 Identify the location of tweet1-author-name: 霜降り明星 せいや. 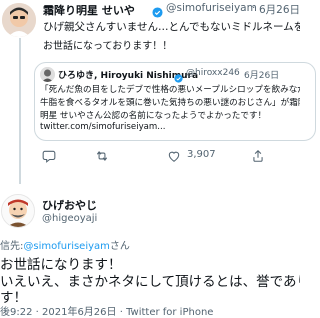
(89, 10).